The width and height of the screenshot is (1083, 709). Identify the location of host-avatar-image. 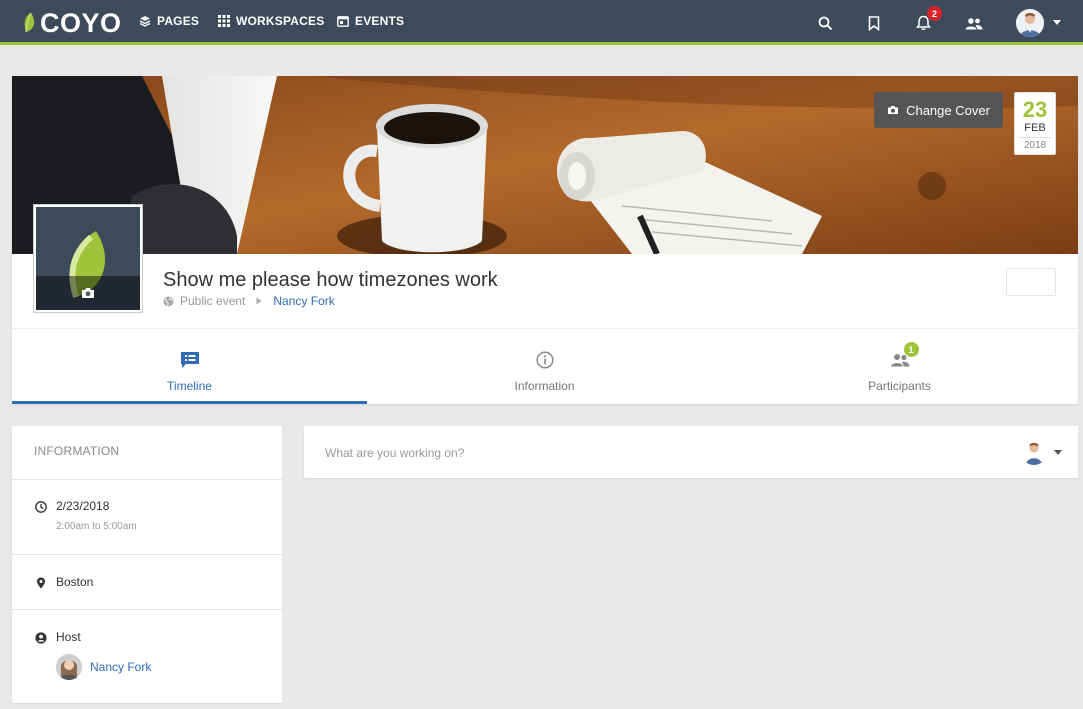
(69, 667).